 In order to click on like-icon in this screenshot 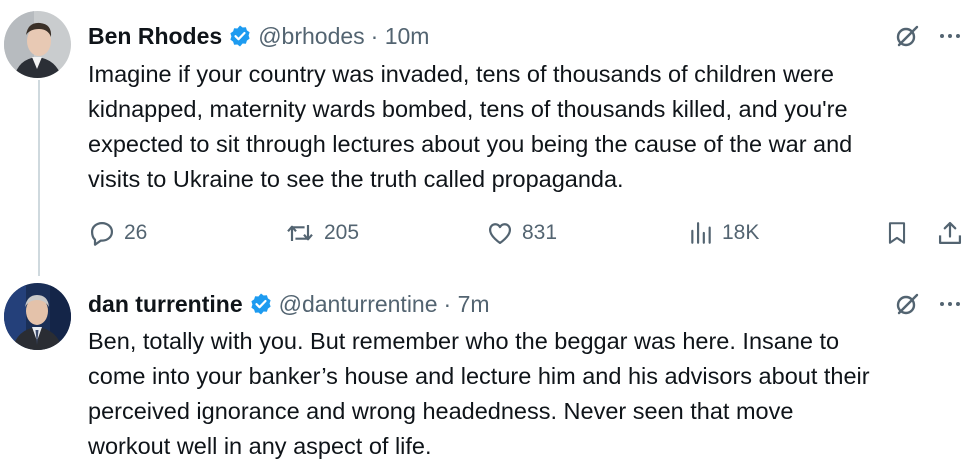, I will do `click(500, 233)`.